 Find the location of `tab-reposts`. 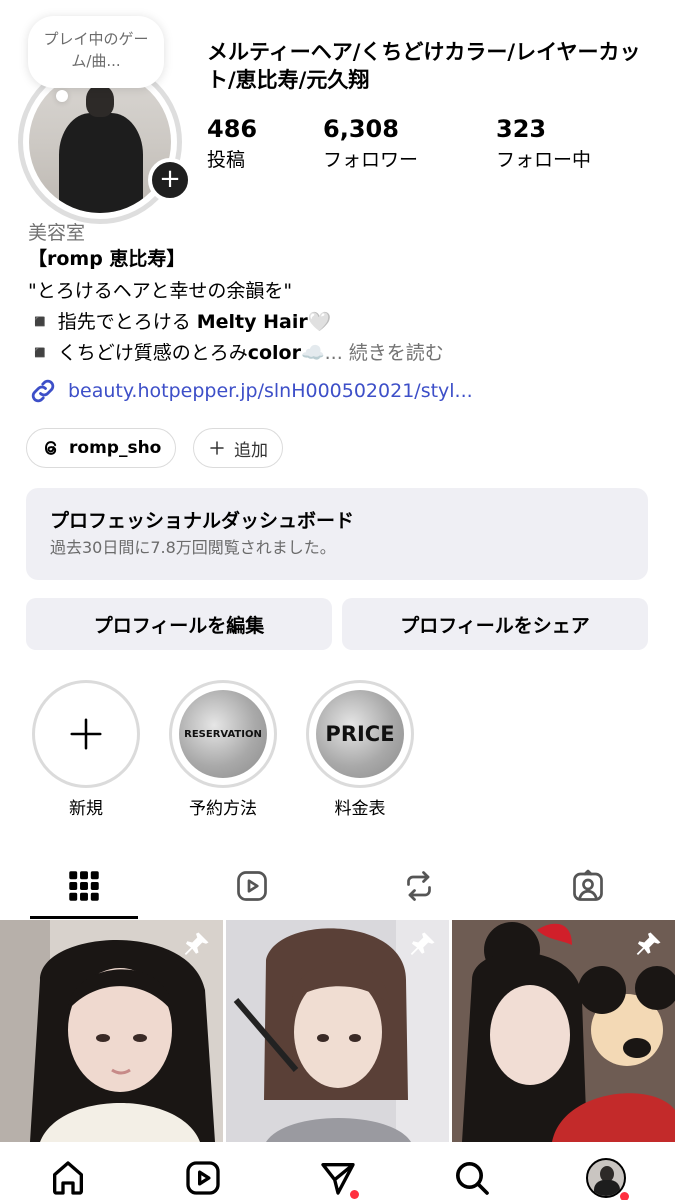

tab-reposts is located at coordinates (419, 886).